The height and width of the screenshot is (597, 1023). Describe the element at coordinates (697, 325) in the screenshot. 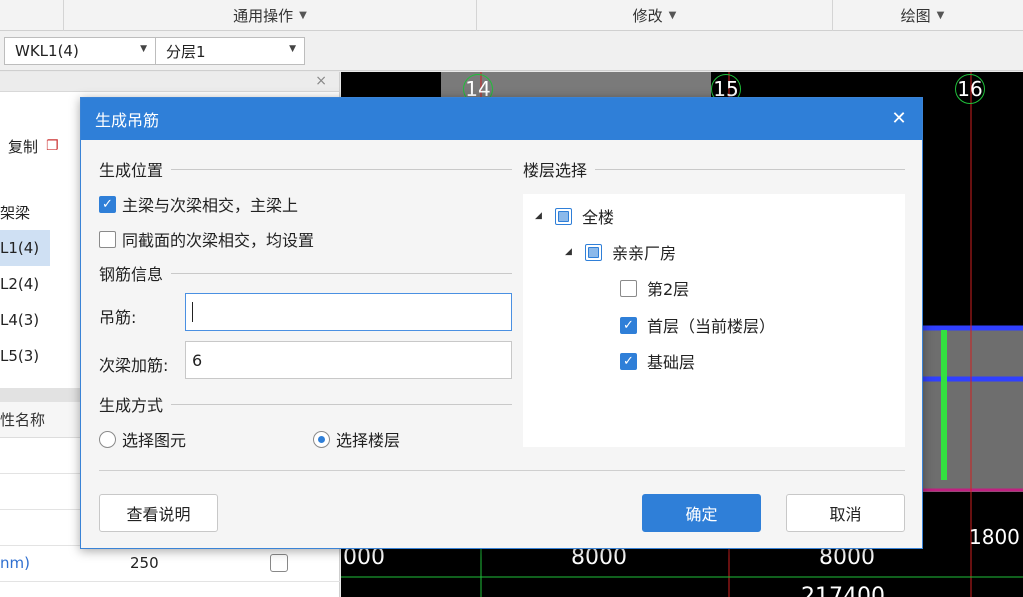

I see `tree-node-ground-floor: ✓ 首层（当前楼层）` at that location.